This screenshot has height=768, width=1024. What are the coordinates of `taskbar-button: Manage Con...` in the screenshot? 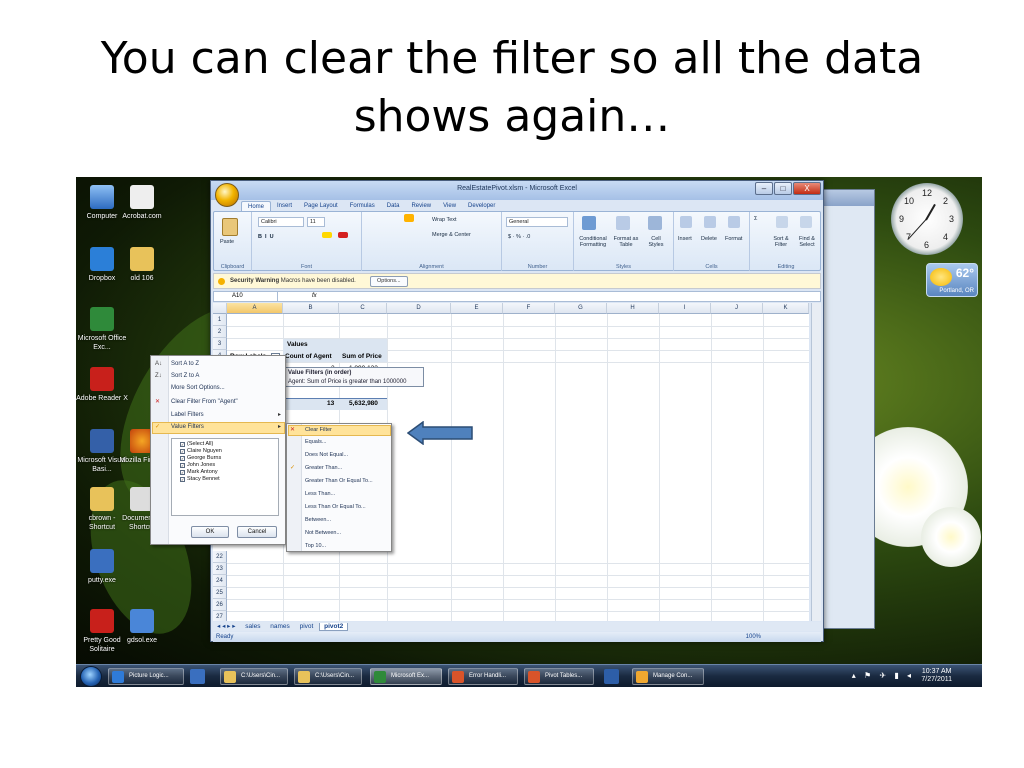 It's located at (668, 676).